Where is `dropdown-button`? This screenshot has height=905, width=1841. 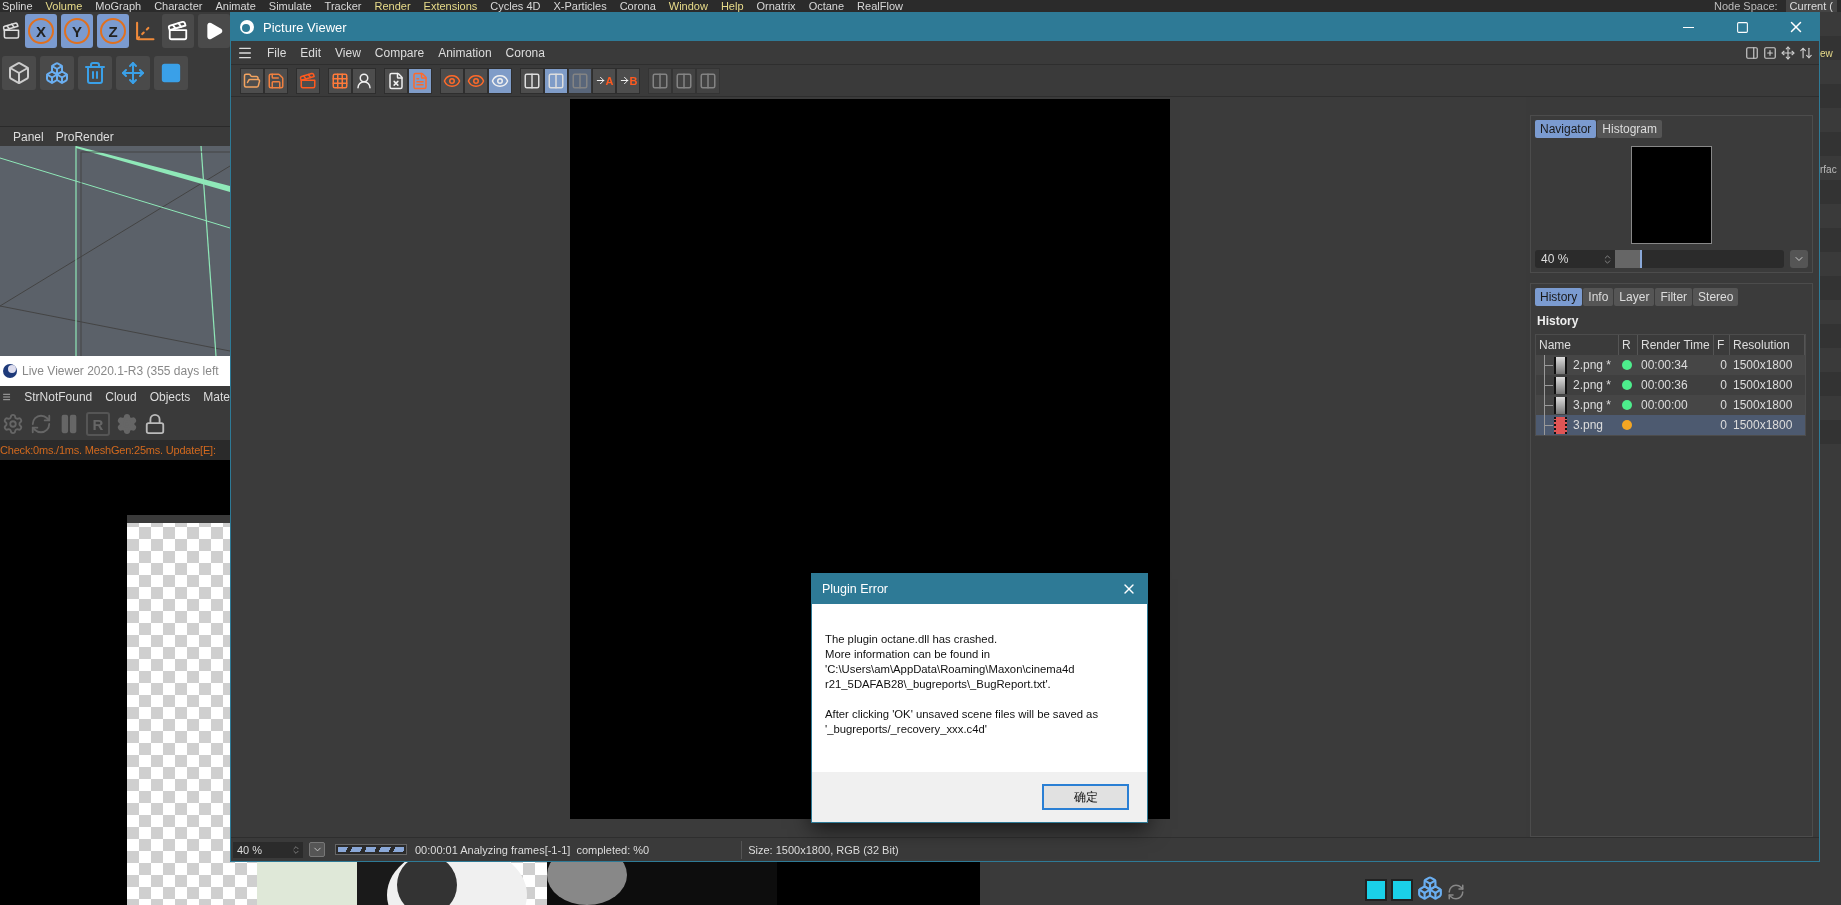
dropdown-button is located at coordinates (1799, 259).